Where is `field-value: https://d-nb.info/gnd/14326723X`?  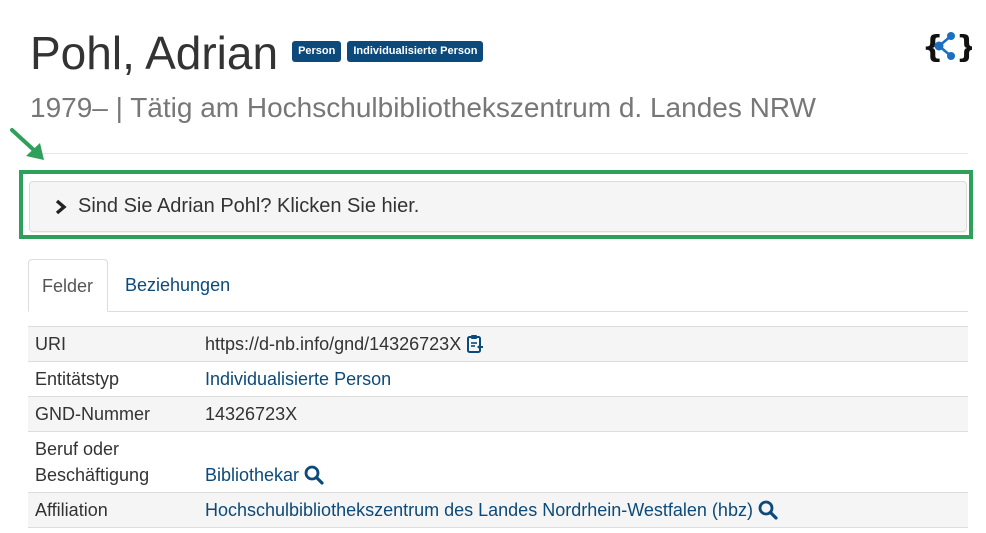
field-value: https://d-nb.info/gnd/14326723X is located at coordinates (586, 344).